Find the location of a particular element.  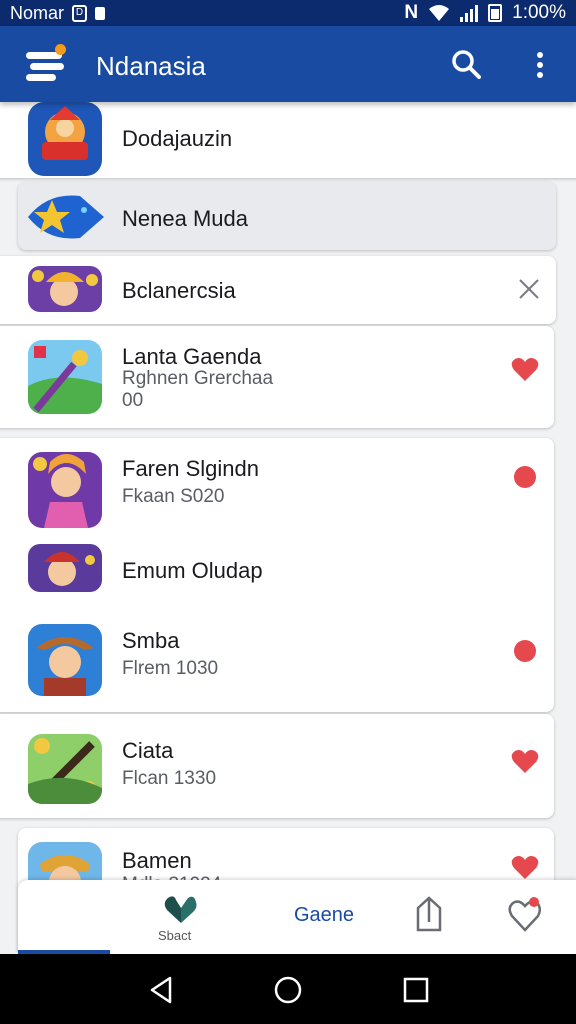

game-icon-warrior is located at coordinates (65, 289).